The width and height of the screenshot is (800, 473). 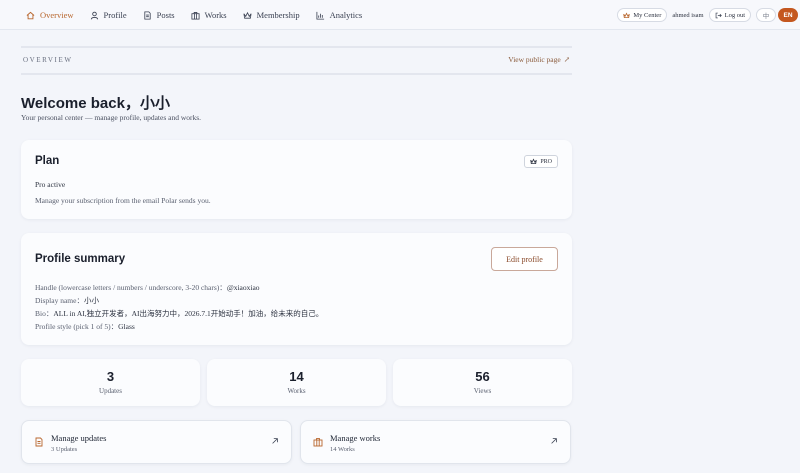 I want to click on pro-badge: PRO, so click(x=541, y=161).